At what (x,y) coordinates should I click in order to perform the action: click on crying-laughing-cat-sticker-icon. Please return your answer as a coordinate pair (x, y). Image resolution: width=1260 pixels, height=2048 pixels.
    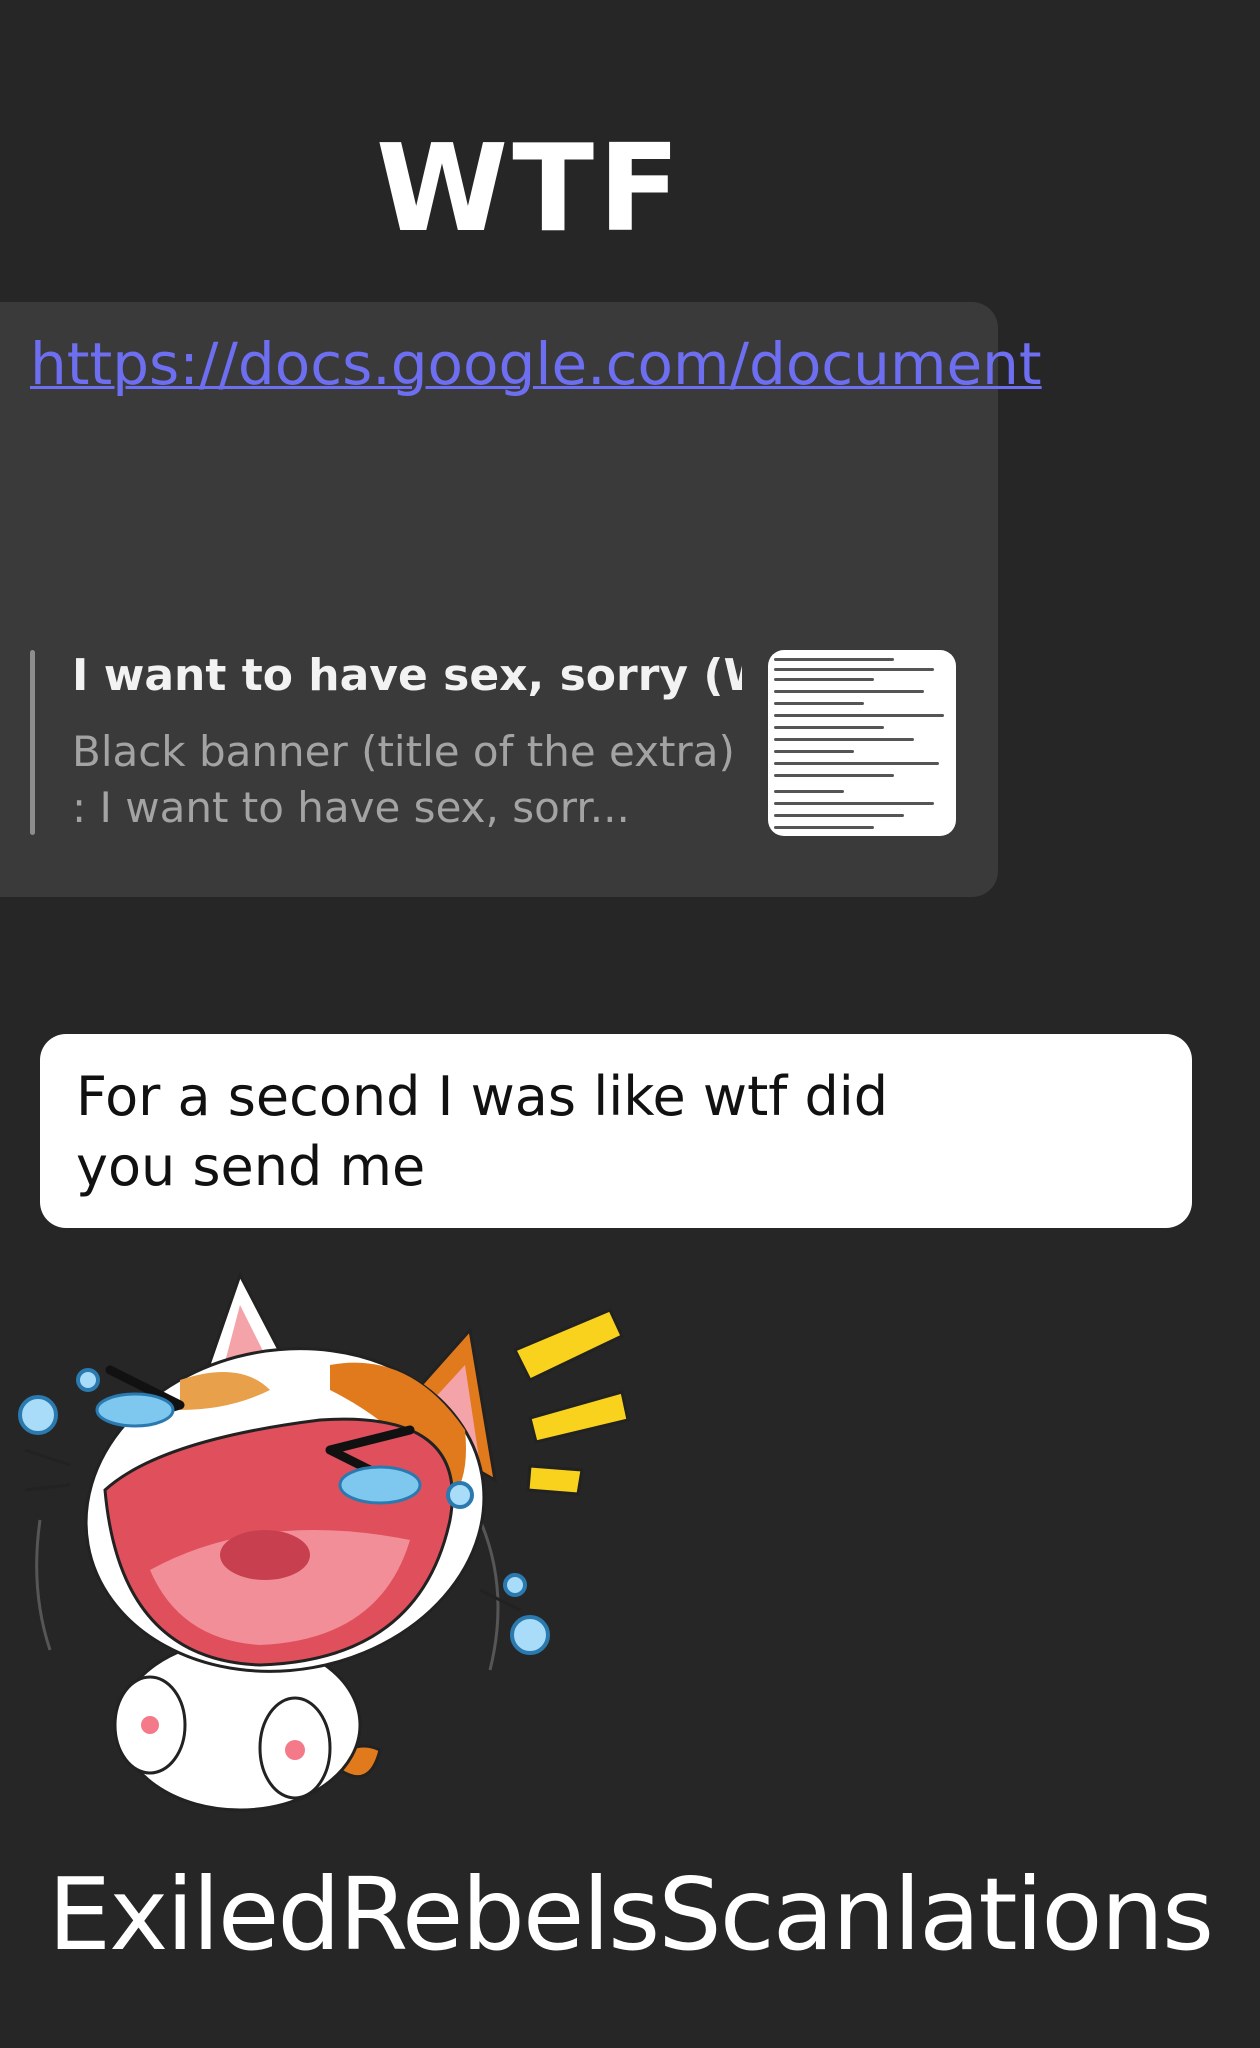
    Looking at the image, I should click on (330, 1550).